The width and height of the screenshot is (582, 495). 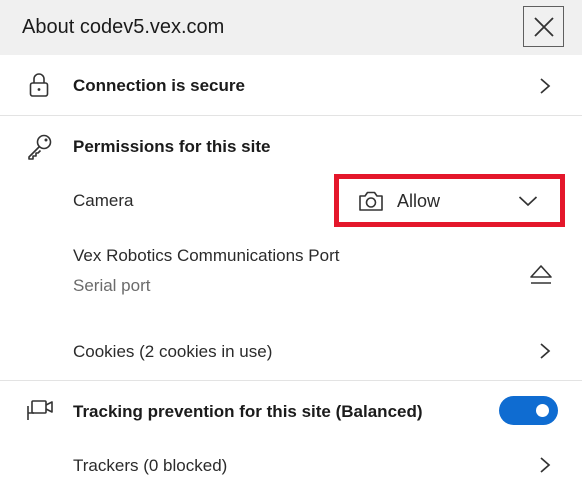 What do you see at coordinates (39, 85) in the screenshot?
I see `lock-icon` at bounding box center [39, 85].